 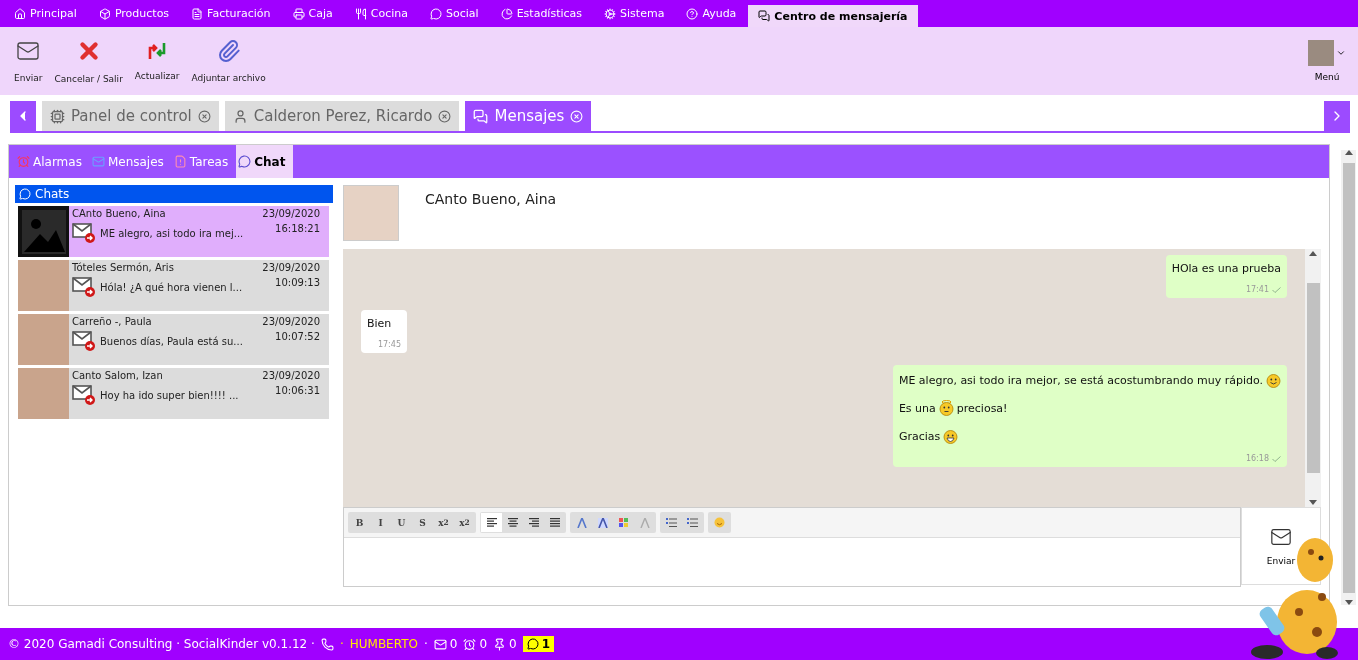 I want to click on toolbar-button: Enviar, so click(x=28, y=61).